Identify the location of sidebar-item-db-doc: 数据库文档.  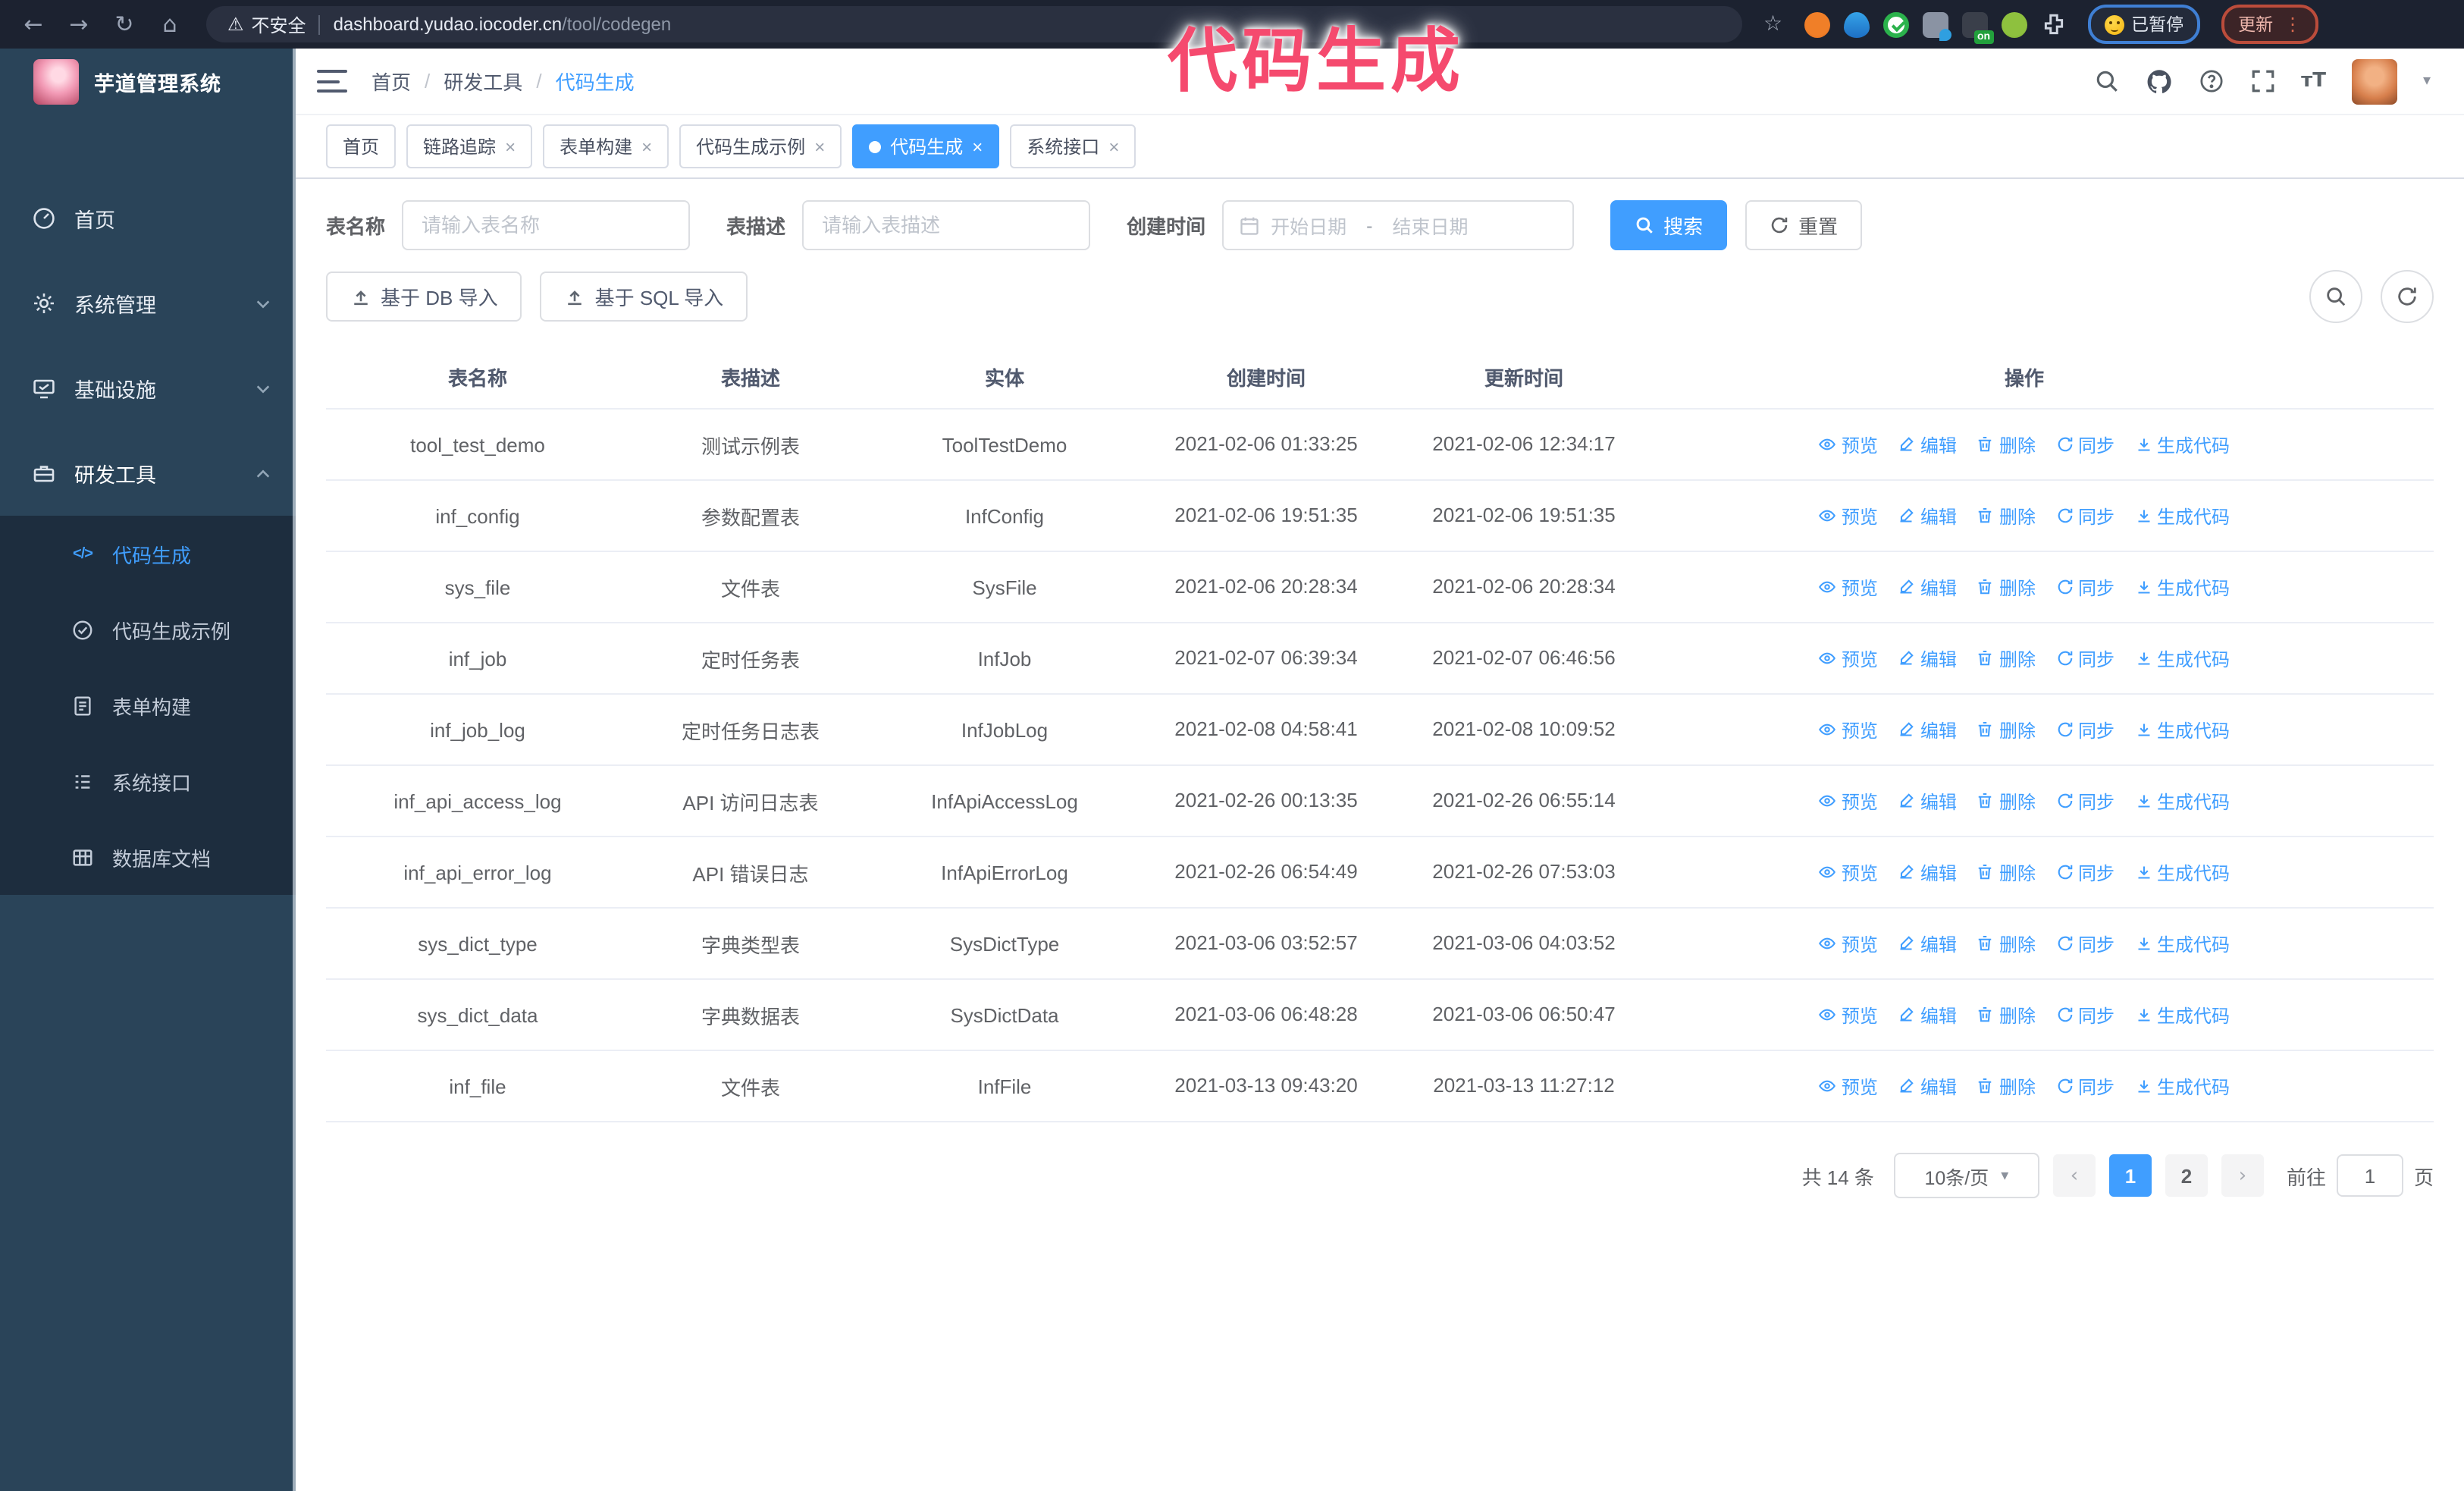
(148, 857).